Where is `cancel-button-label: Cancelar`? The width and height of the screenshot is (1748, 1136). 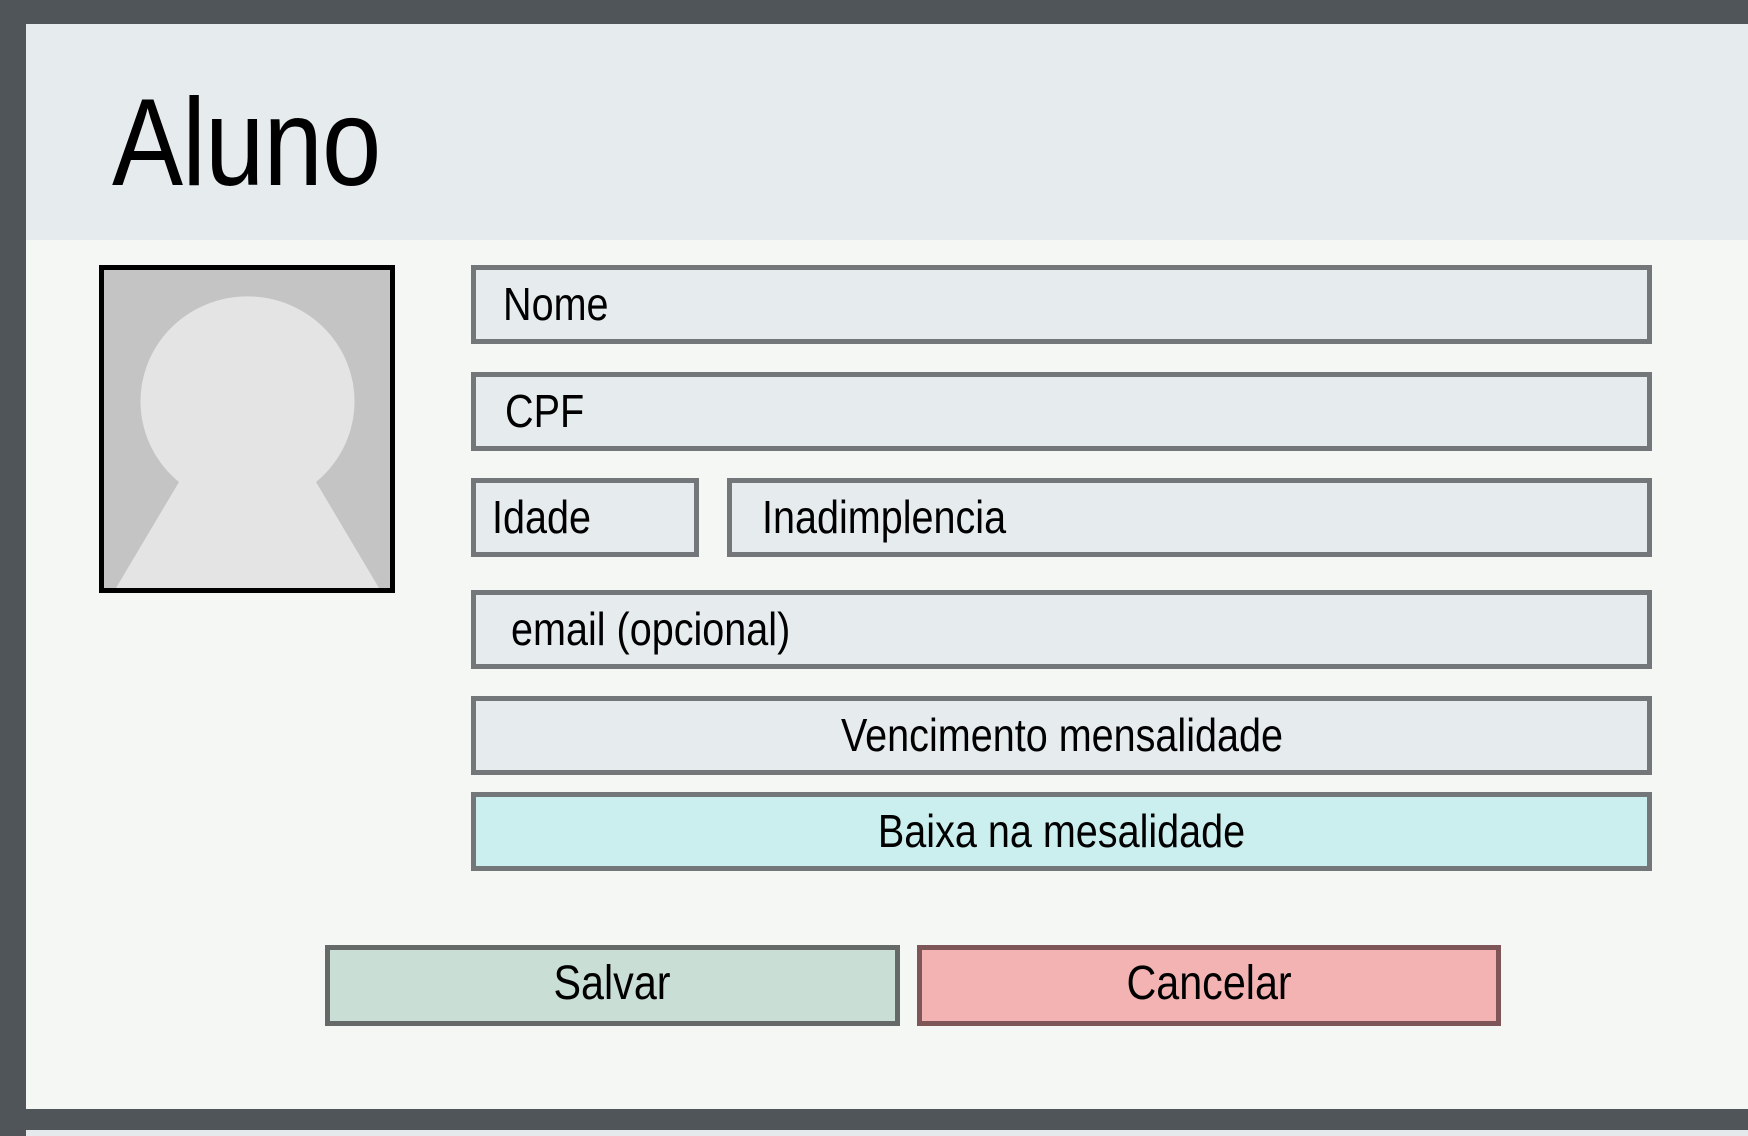 cancel-button-label: Cancelar is located at coordinates (1209, 983).